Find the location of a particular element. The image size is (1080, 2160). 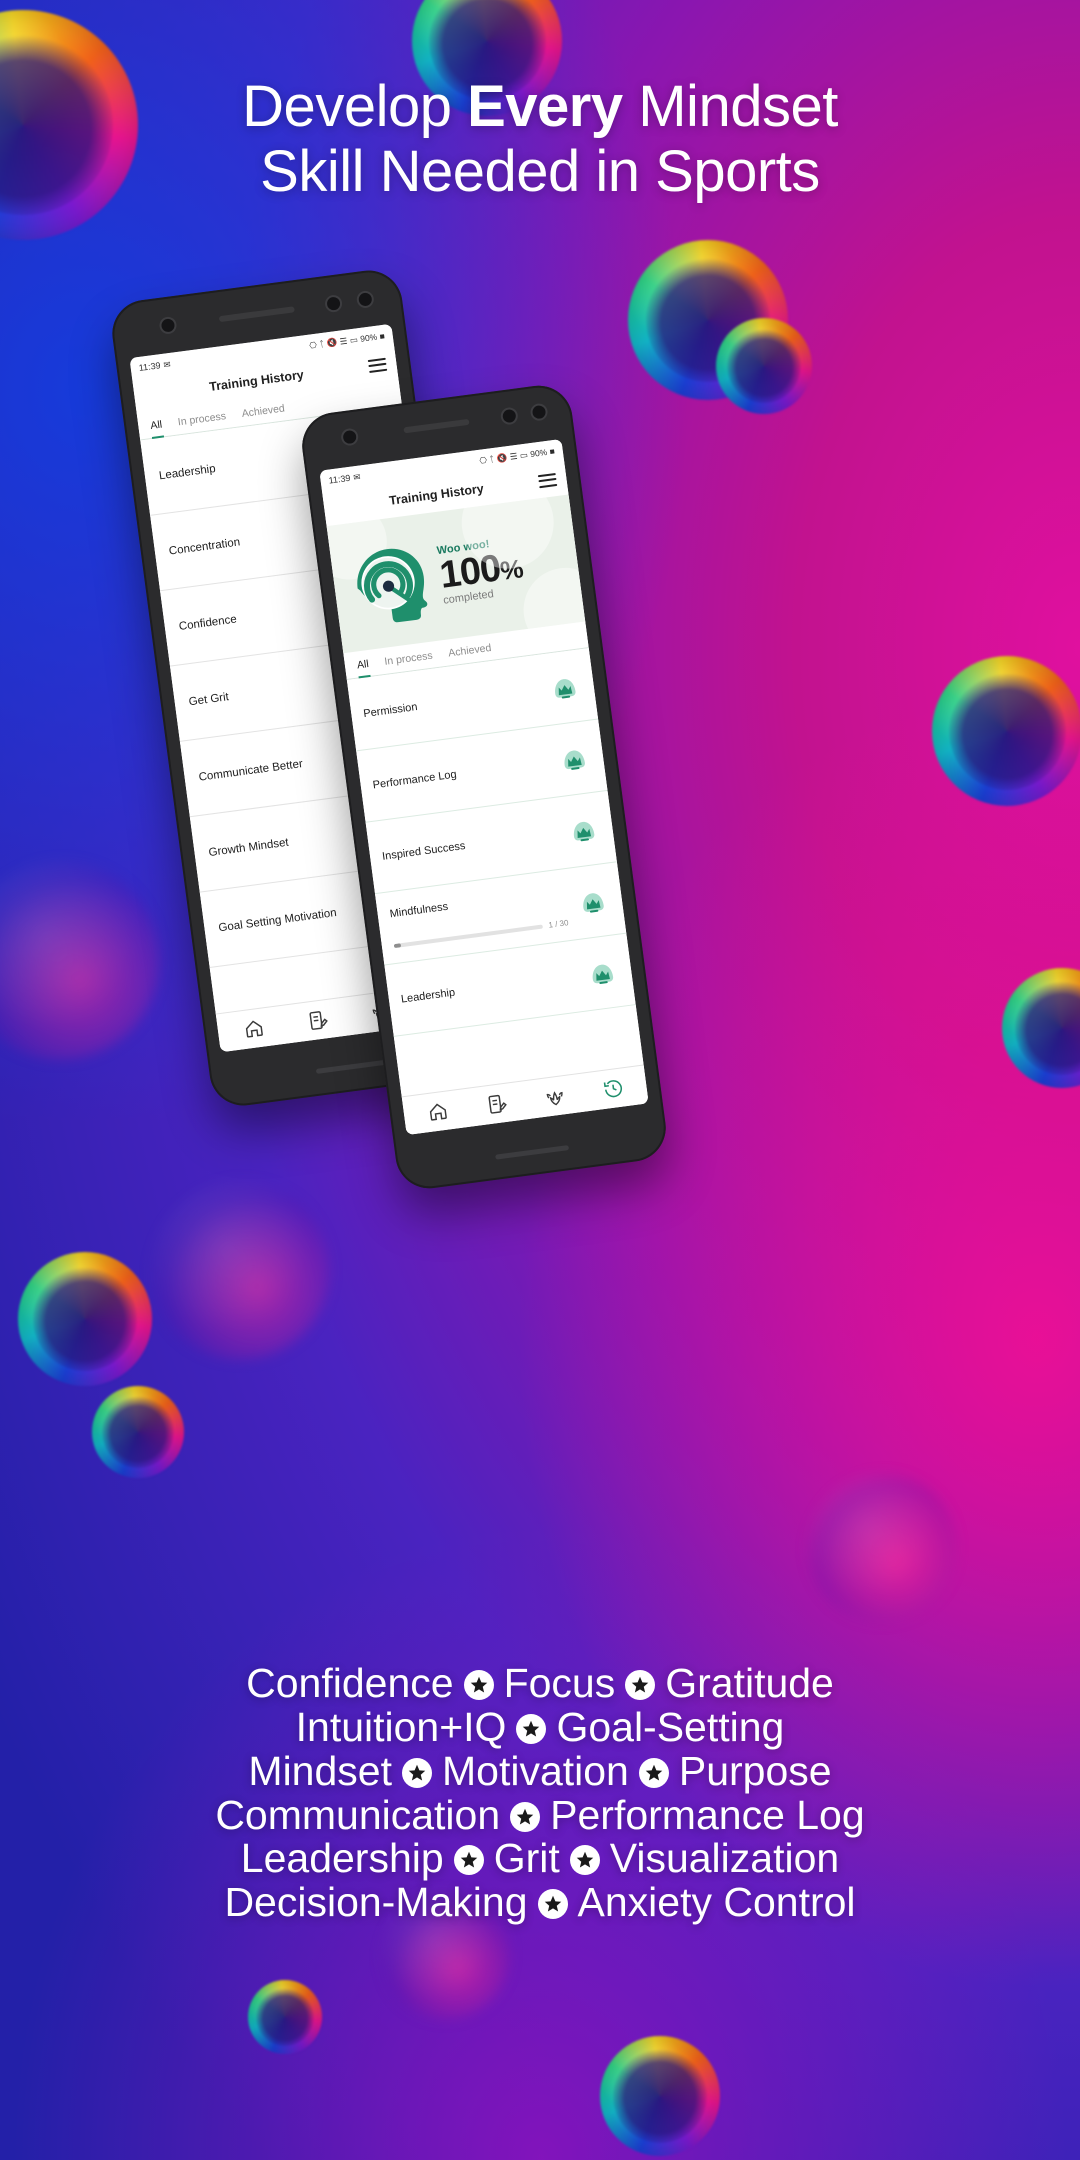

list-item-label: Inspired Success is located at coordinates (424, 851).